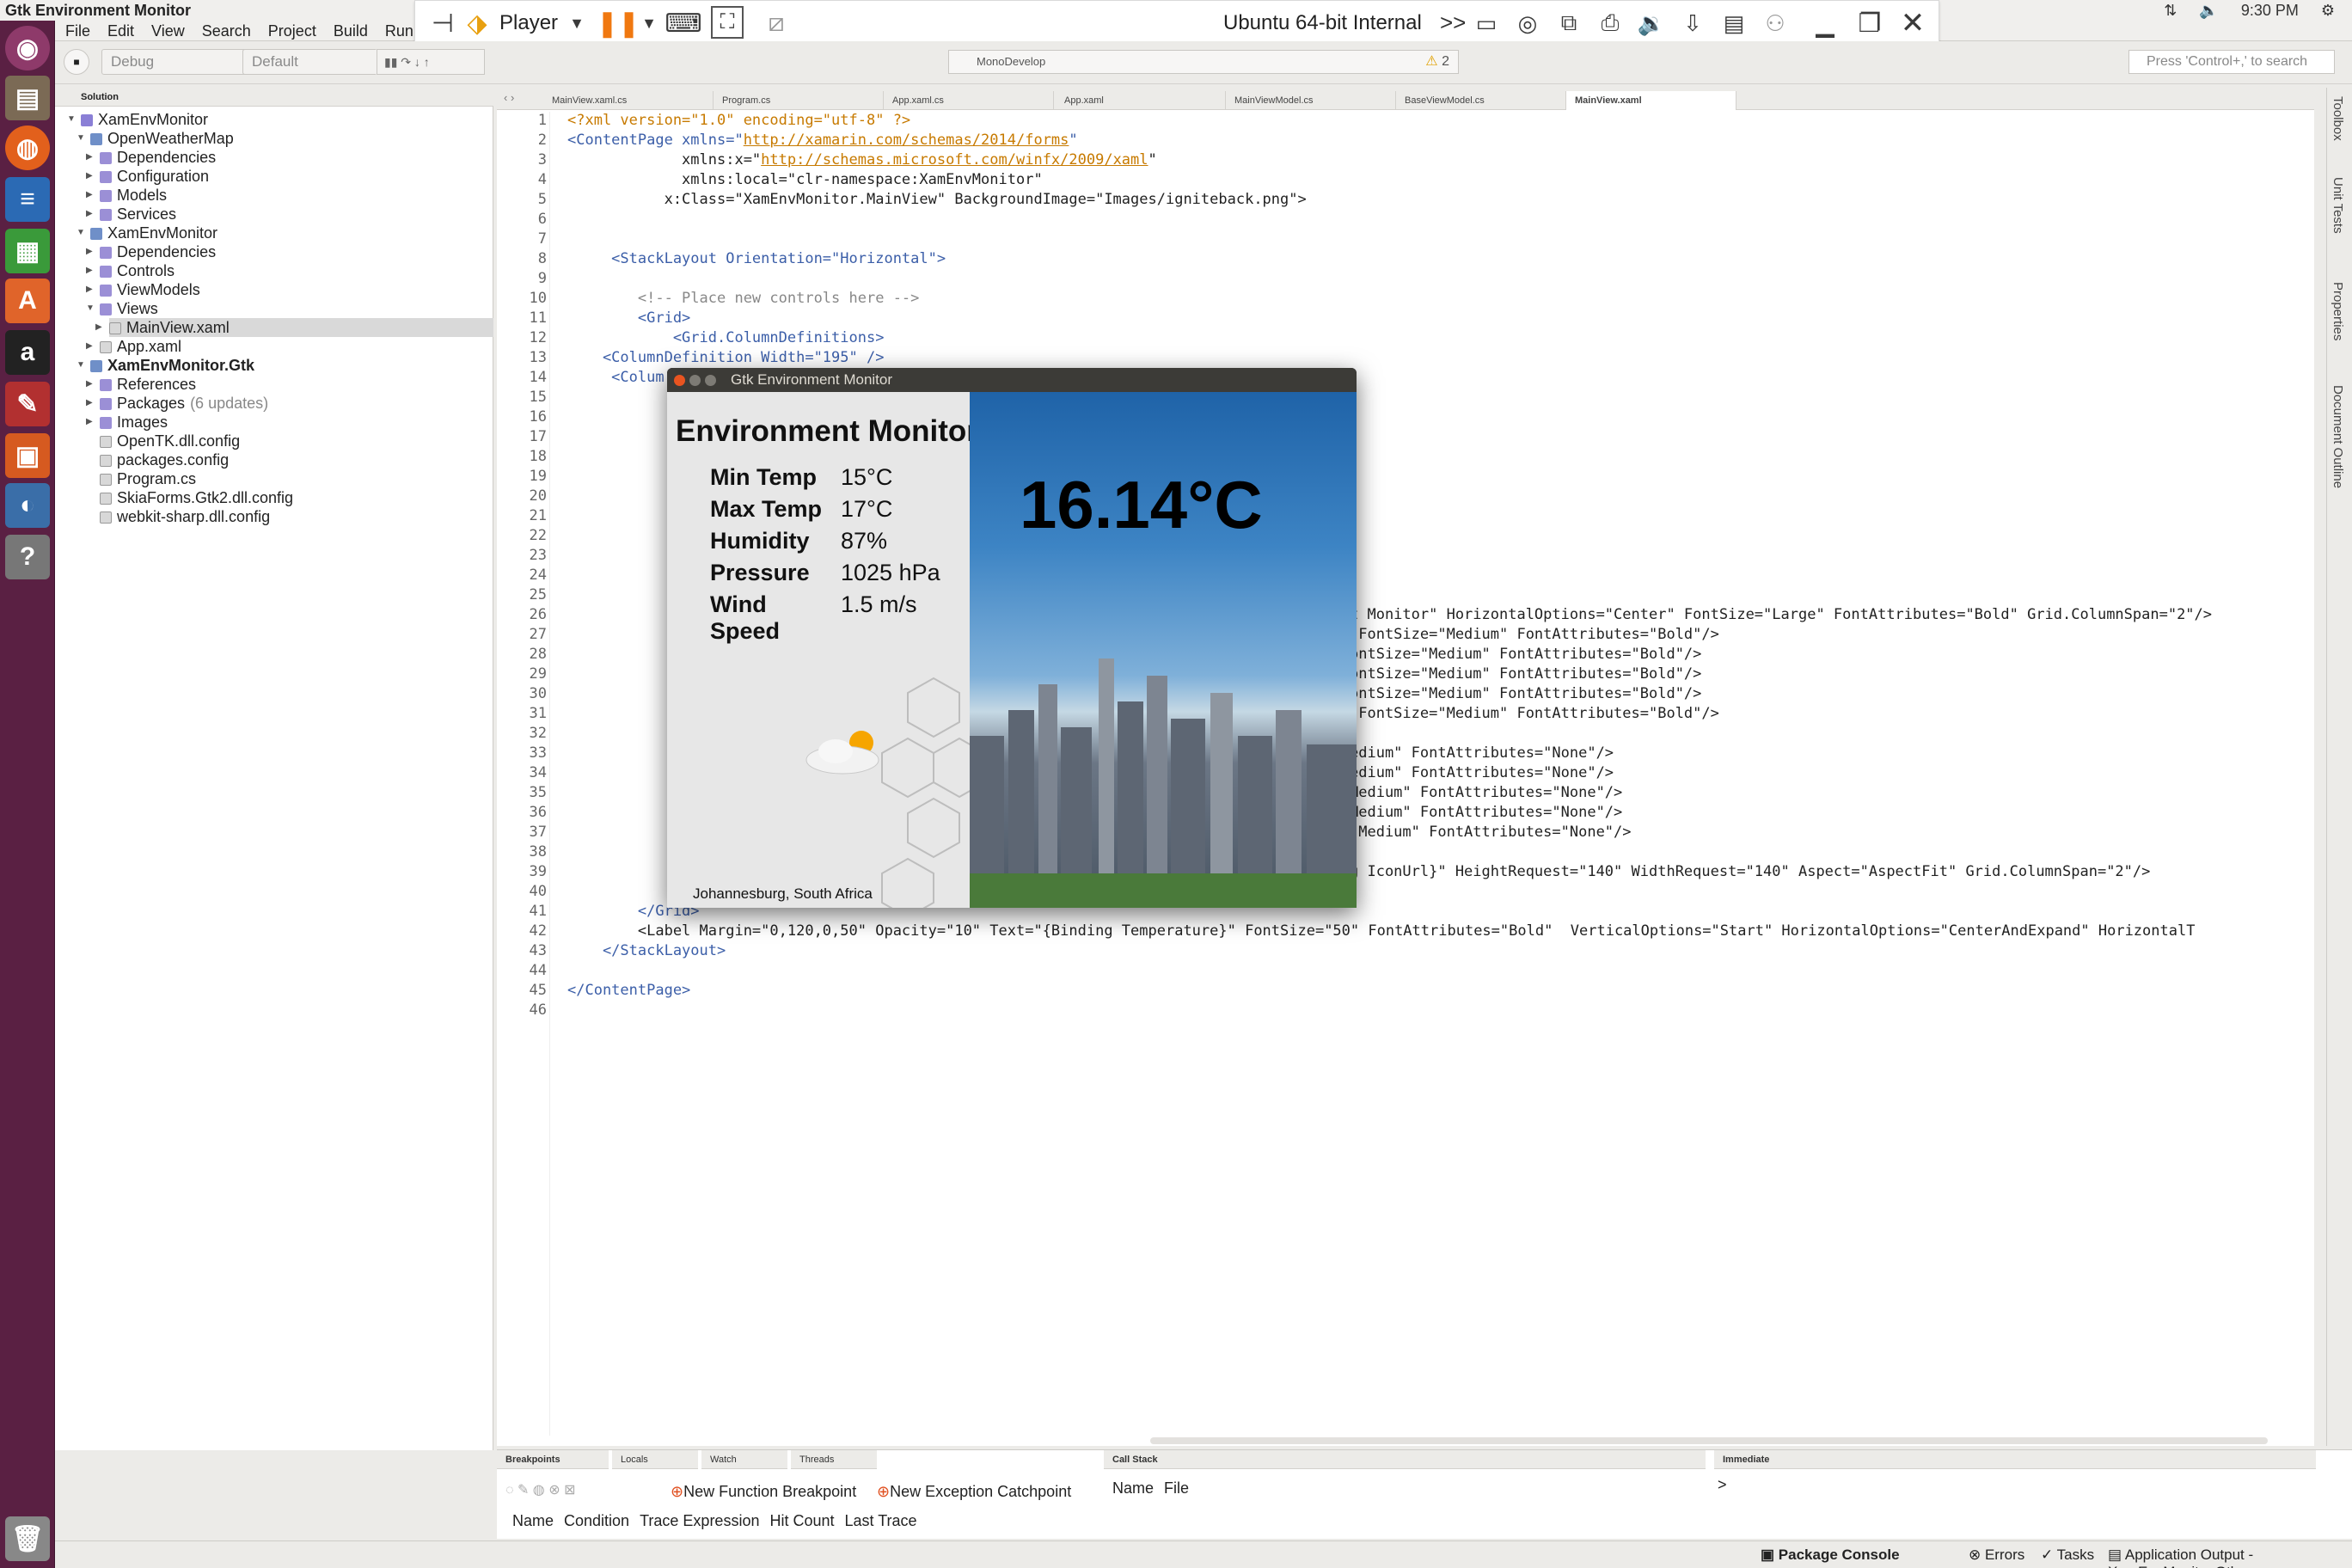  Describe the element at coordinates (185, 516) in the screenshot. I see `tree-item: webkit-sharp.dll.config` at that location.